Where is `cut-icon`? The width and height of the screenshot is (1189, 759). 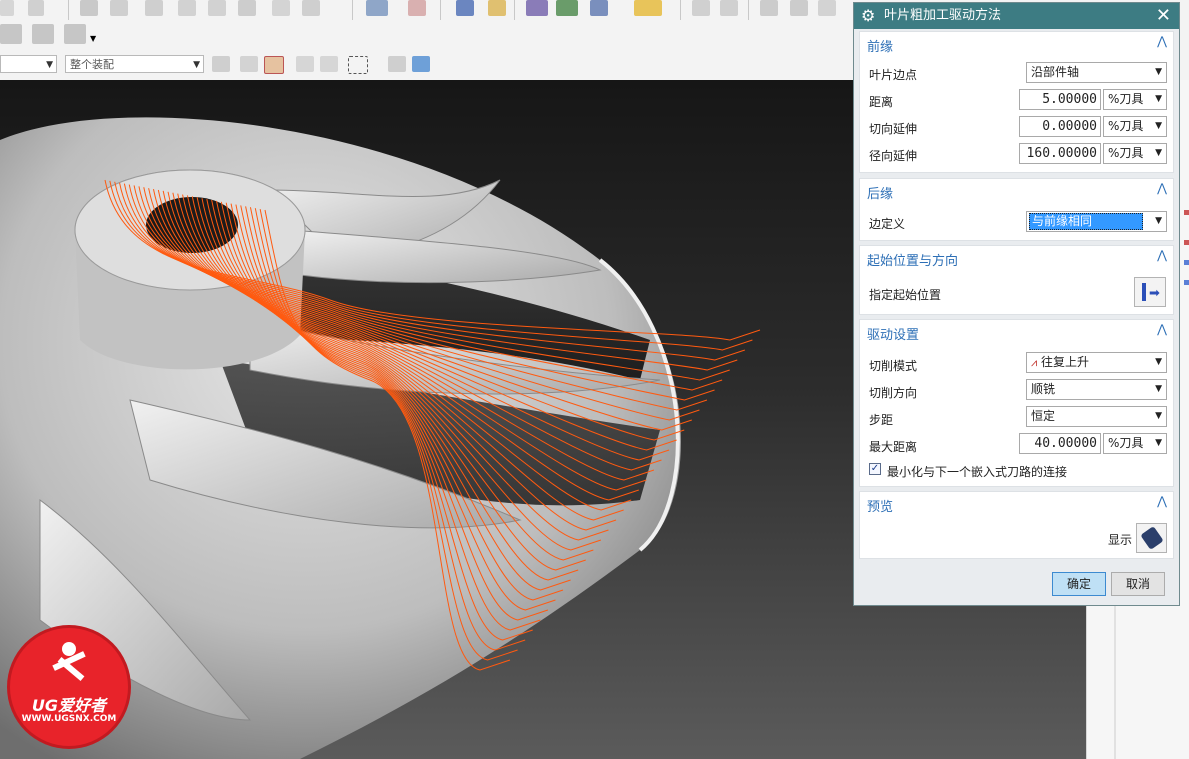
cut-icon is located at coordinates (89, 8).